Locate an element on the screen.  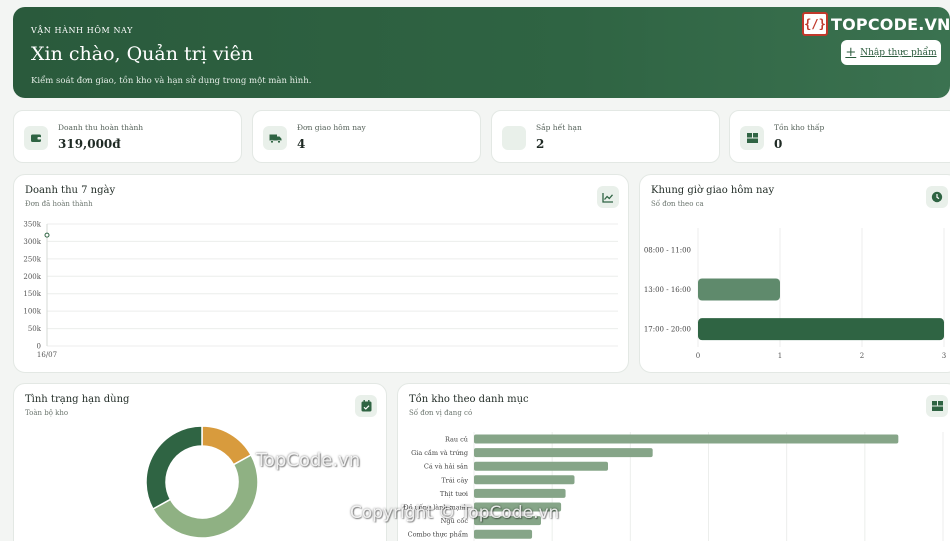
y-tick-label: 300k is located at coordinates (32, 242).